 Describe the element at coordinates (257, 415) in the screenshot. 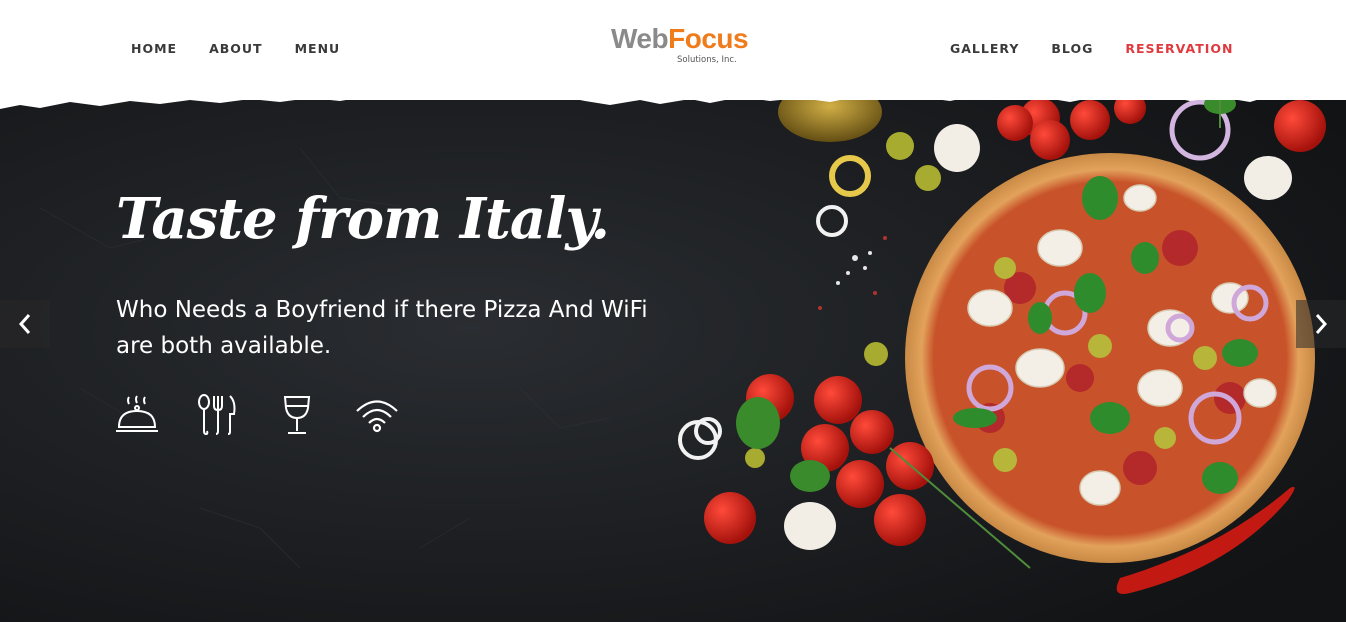

I see `feature-icons` at that location.